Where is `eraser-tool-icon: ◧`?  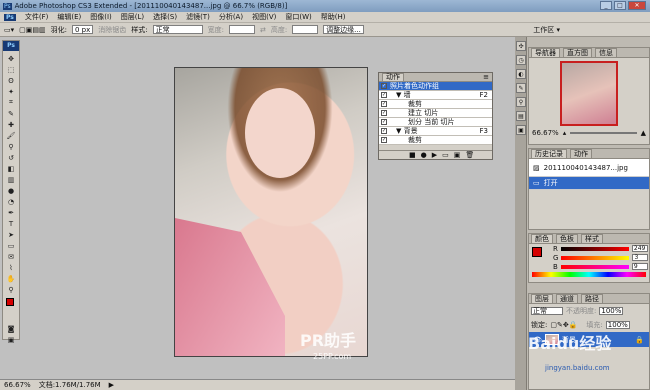
eraser-tool-icon: ◧ is located at coordinates (11, 168).